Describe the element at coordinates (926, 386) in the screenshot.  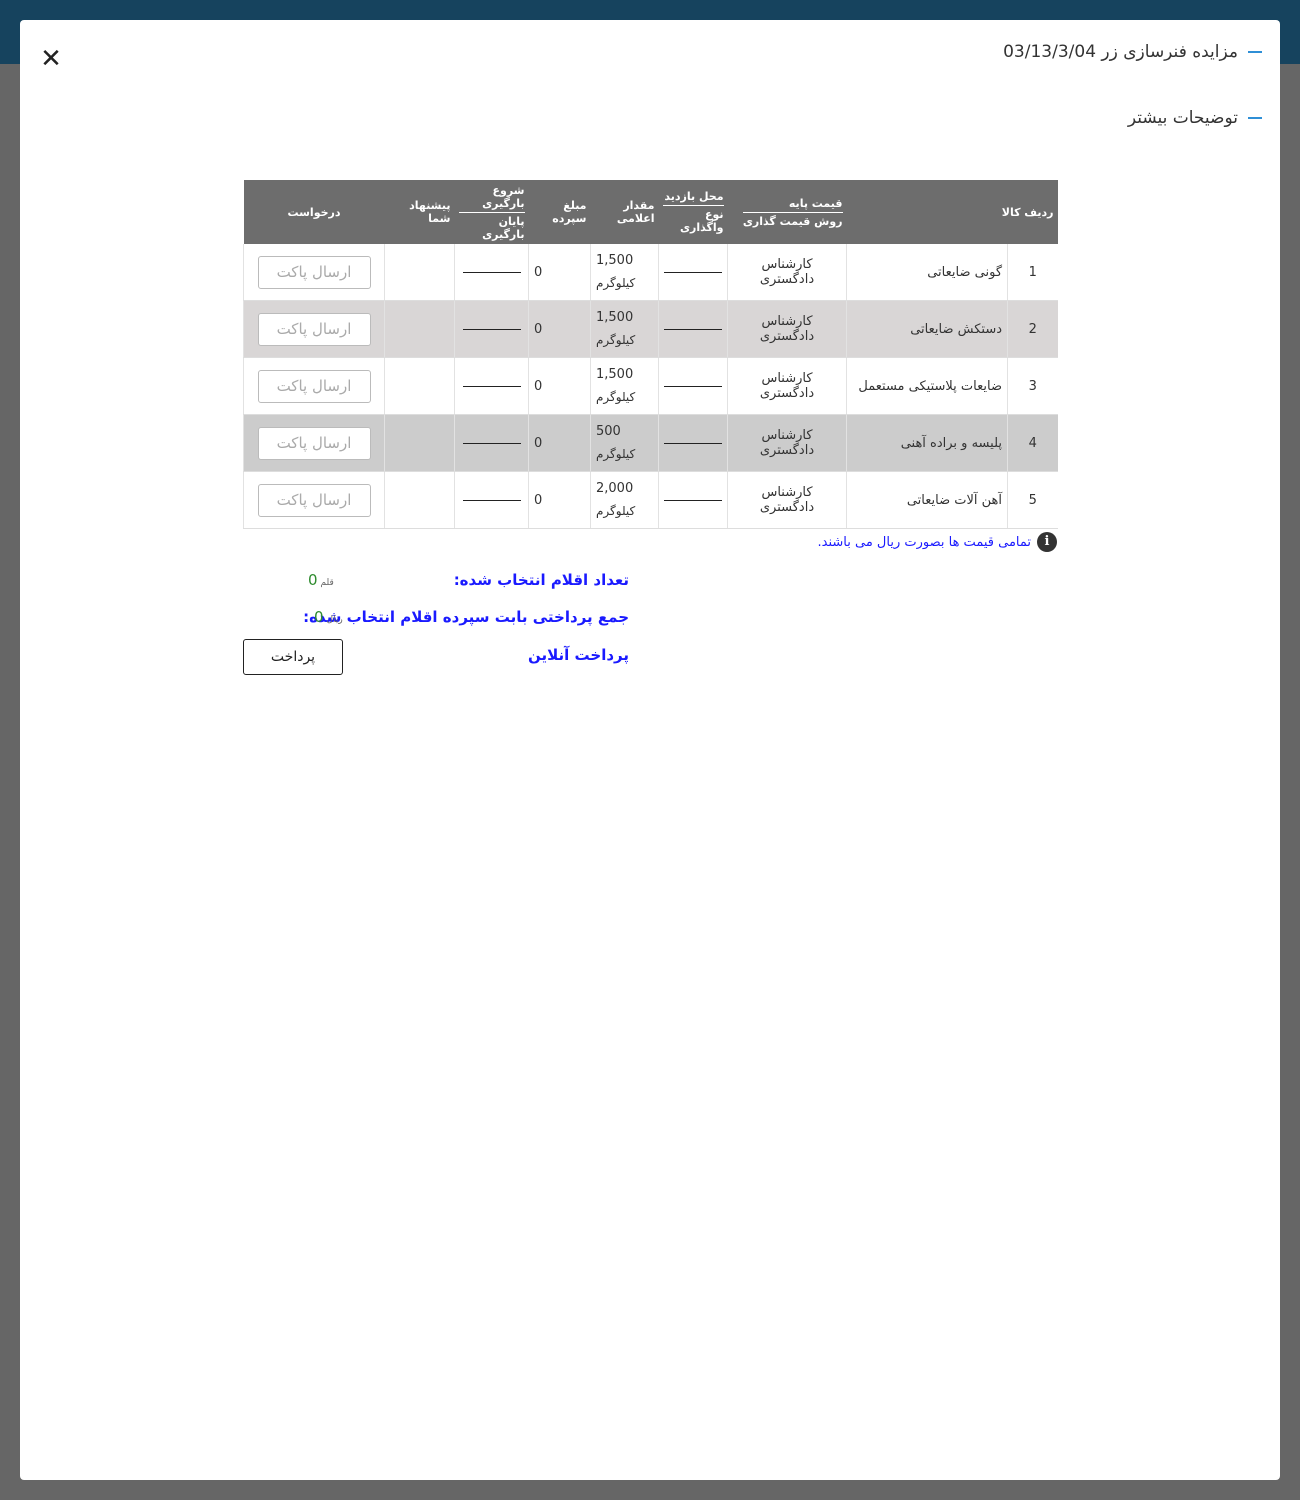
I see `item-name: ضایعات پلاستیکی مستعمل` at that location.